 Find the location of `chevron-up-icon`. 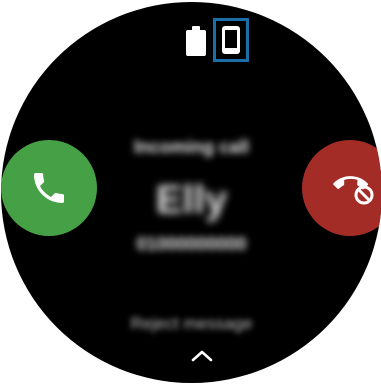

chevron-up-icon is located at coordinates (202, 356).